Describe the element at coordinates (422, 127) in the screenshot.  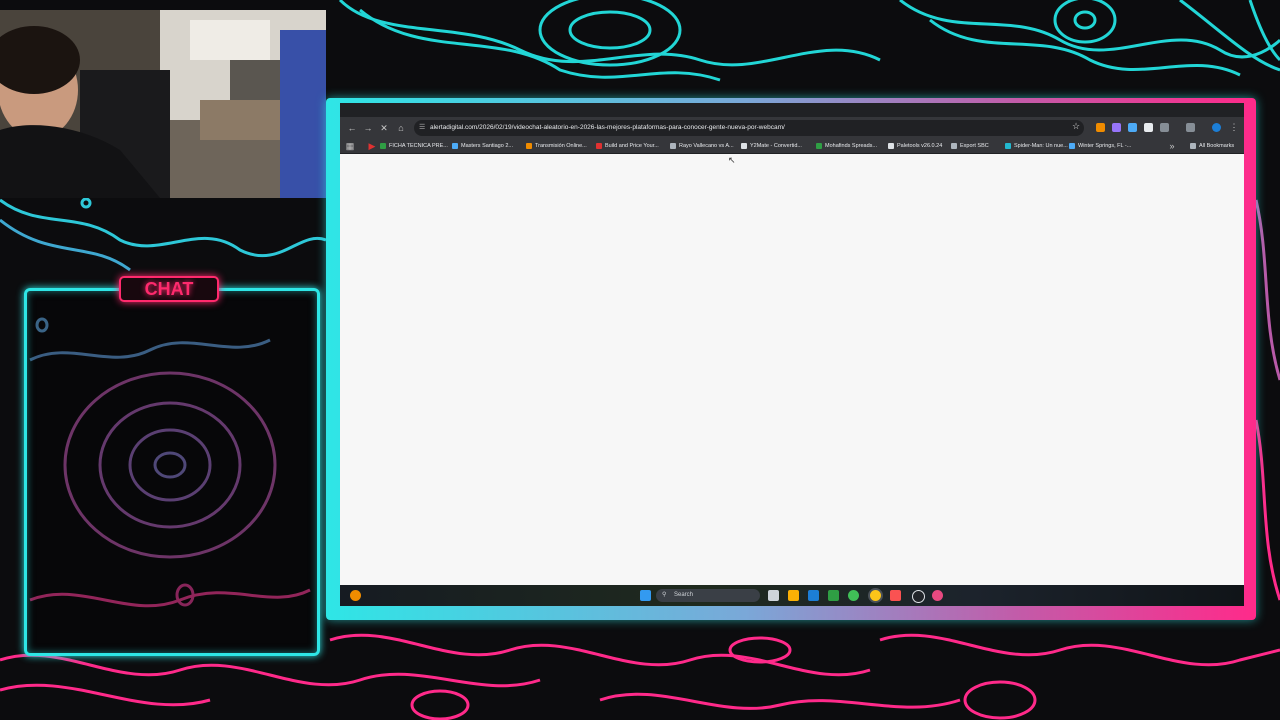
I see `site-info-icon: ☰` at that location.